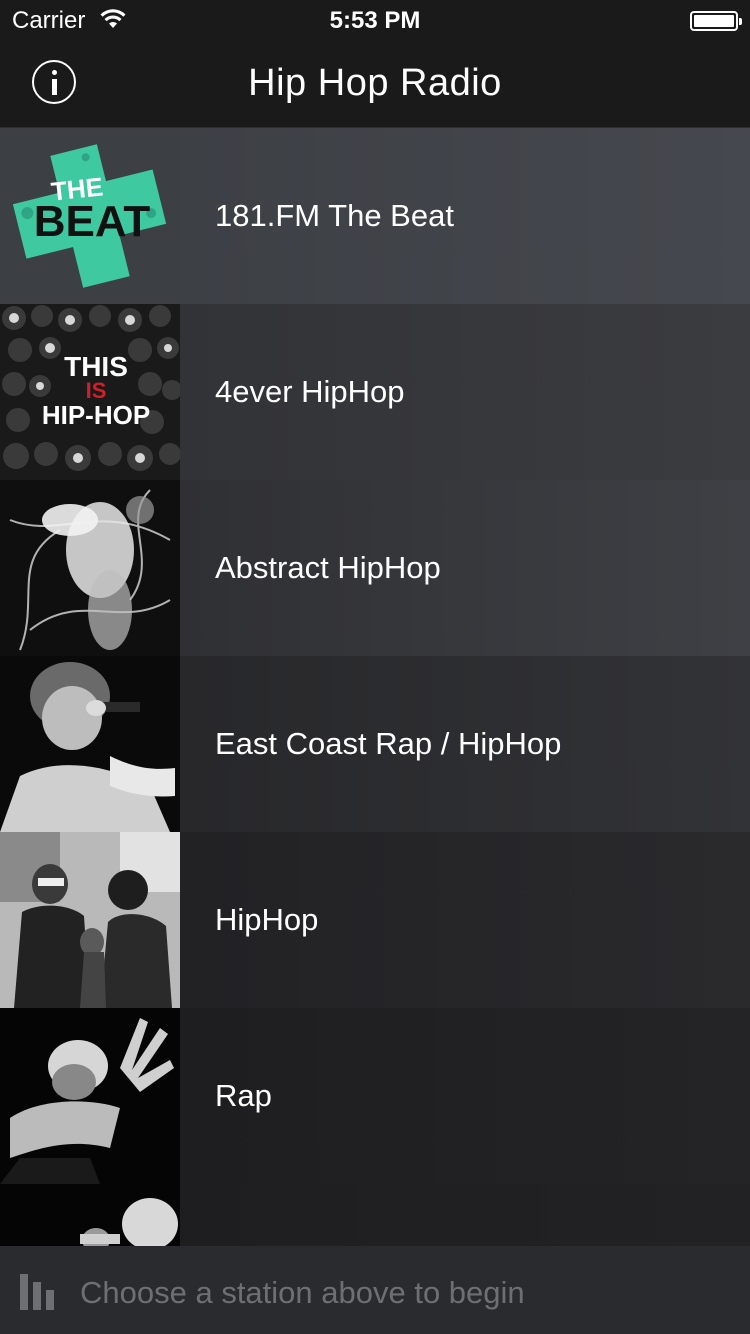 The image size is (750, 1334). Describe the element at coordinates (334, 215) in the screenshot. I see `station-name: 181.FM The Beat` at that location.